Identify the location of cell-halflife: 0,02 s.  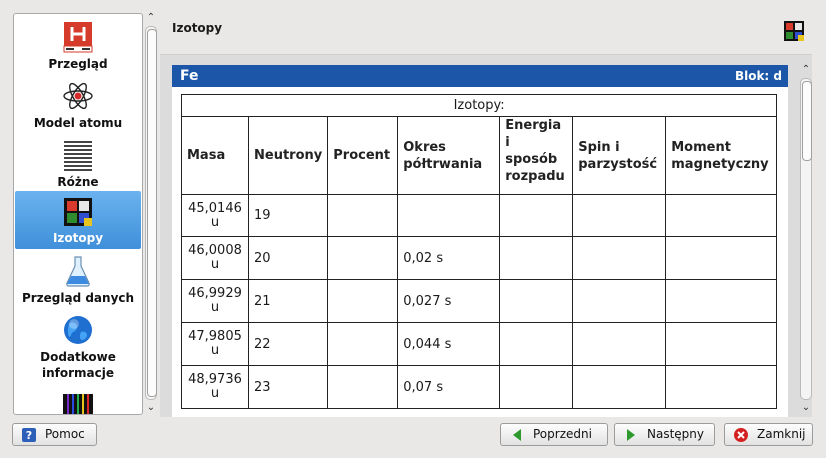
(449, 258).